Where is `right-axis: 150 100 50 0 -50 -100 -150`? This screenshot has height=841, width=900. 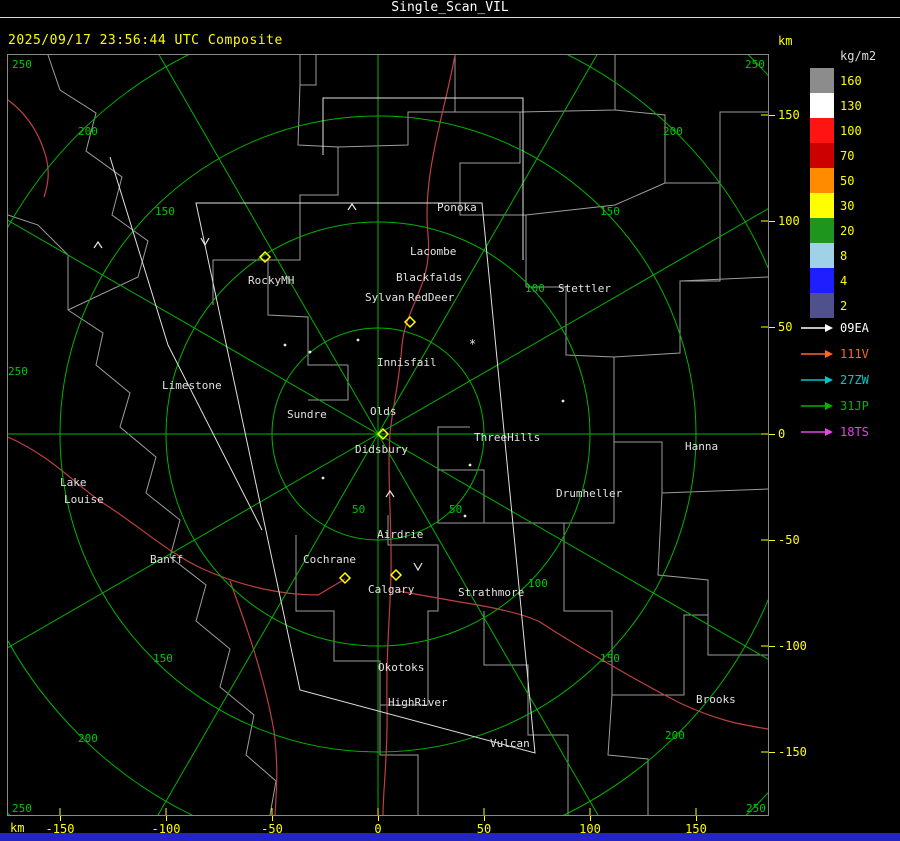
right-axis: 150 100 50 0 -50 -100 -150 is located at coordinates (788, 435).